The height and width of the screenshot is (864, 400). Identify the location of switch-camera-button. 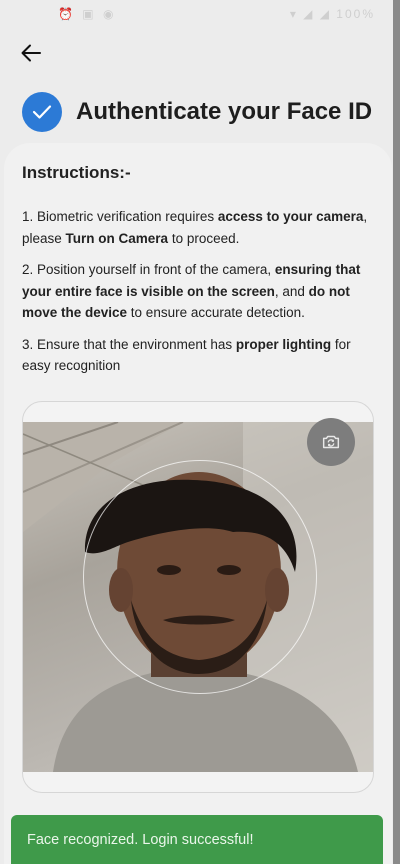
(331, 442).